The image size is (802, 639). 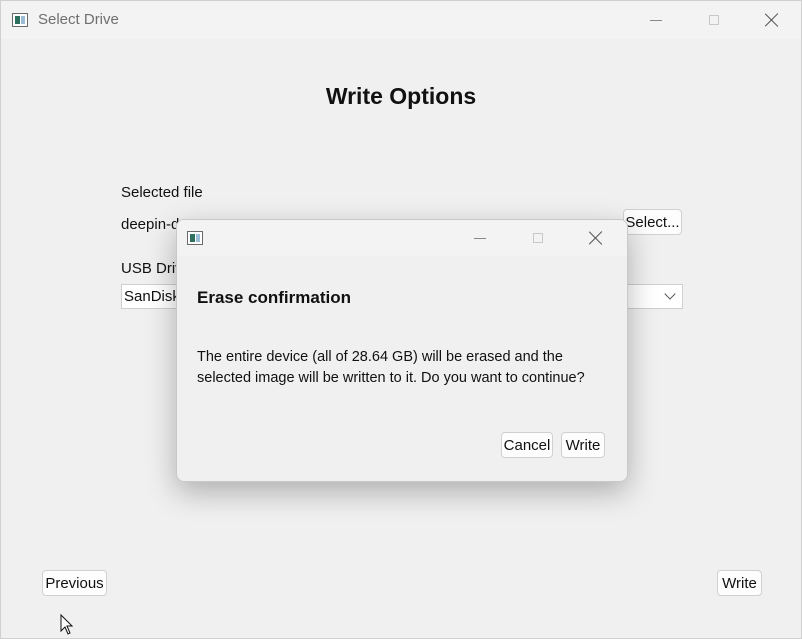 I want to click on dialog-minimize-button, so click(x=480, y=238).